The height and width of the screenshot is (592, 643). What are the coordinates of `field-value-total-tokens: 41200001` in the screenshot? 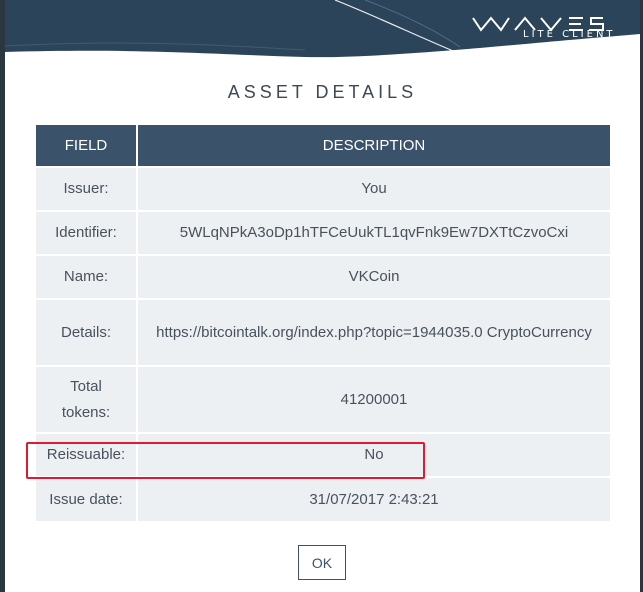 It's located at (373, 399).